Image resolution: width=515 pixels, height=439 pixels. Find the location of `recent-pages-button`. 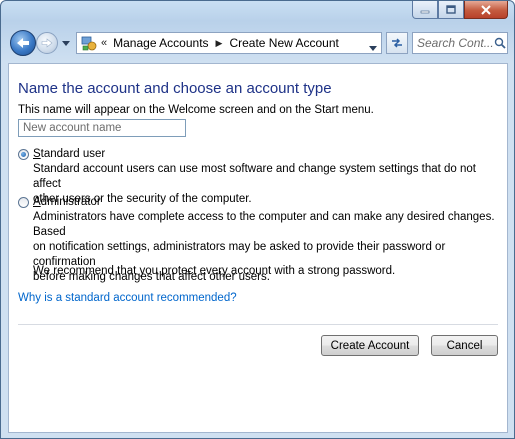

recent-pages-button is located at coordinates (66, 43).